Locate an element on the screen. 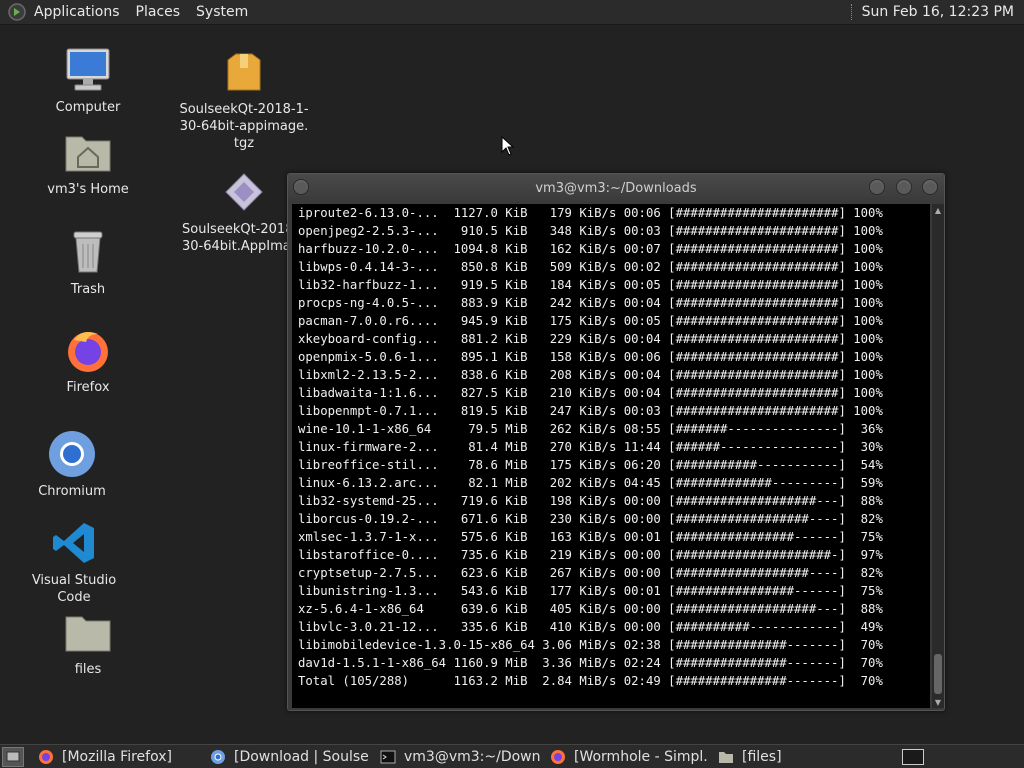 The image size is (1024, 768). panel-separator is located at coordinates (852, 12).